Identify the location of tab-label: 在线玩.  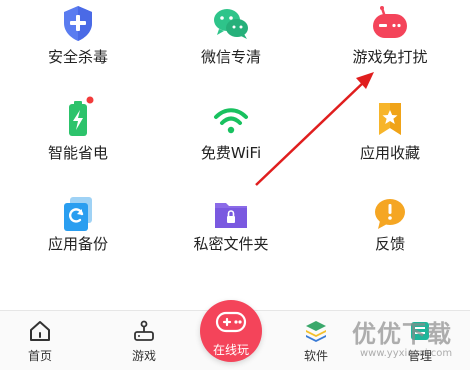
(230, 350).